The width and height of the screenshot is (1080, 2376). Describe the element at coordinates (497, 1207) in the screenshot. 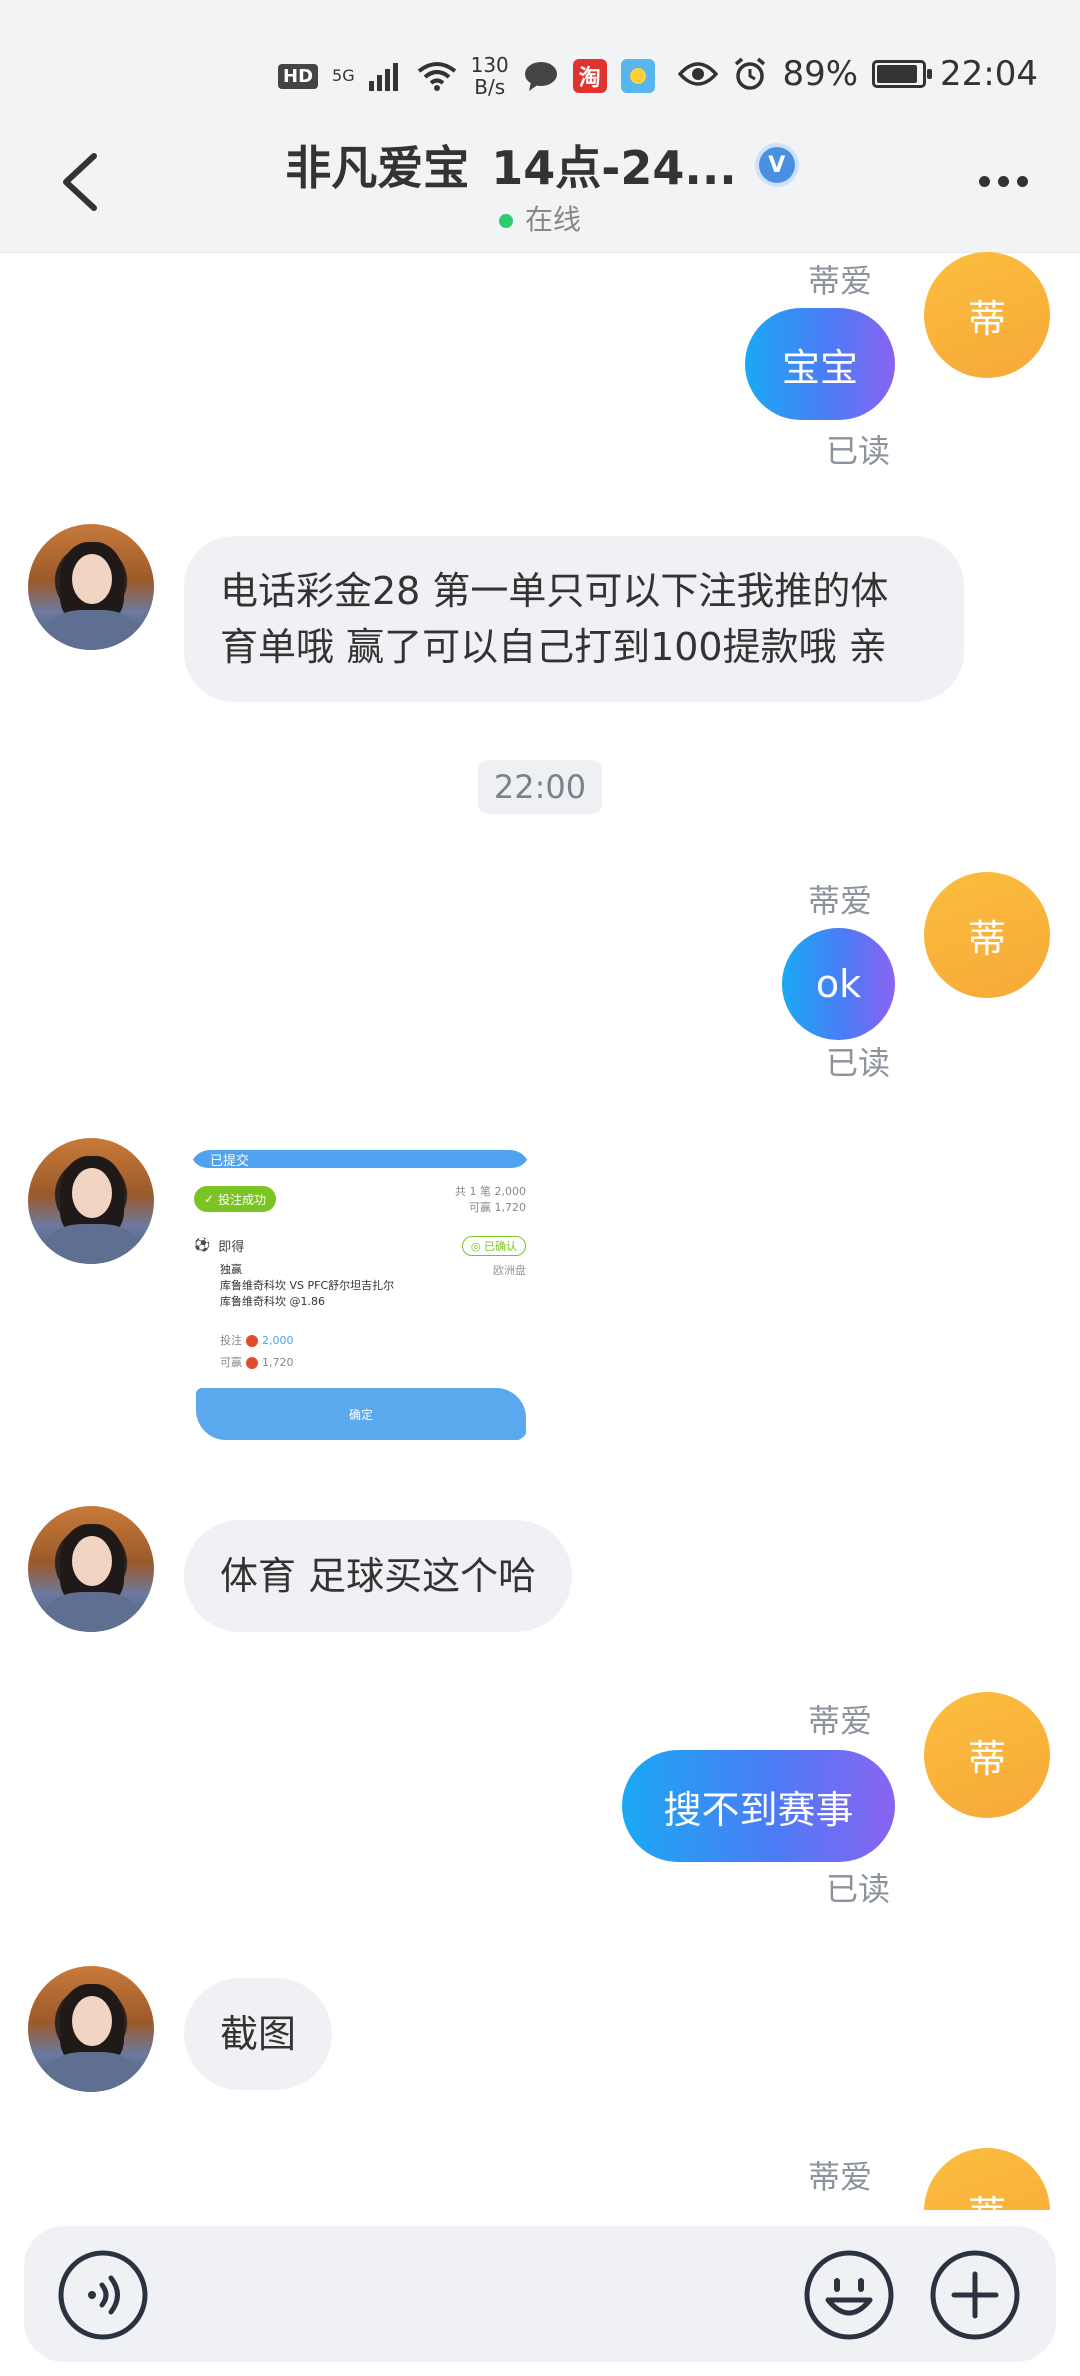

I see `bet-win: 可赢 1,720` at that location.